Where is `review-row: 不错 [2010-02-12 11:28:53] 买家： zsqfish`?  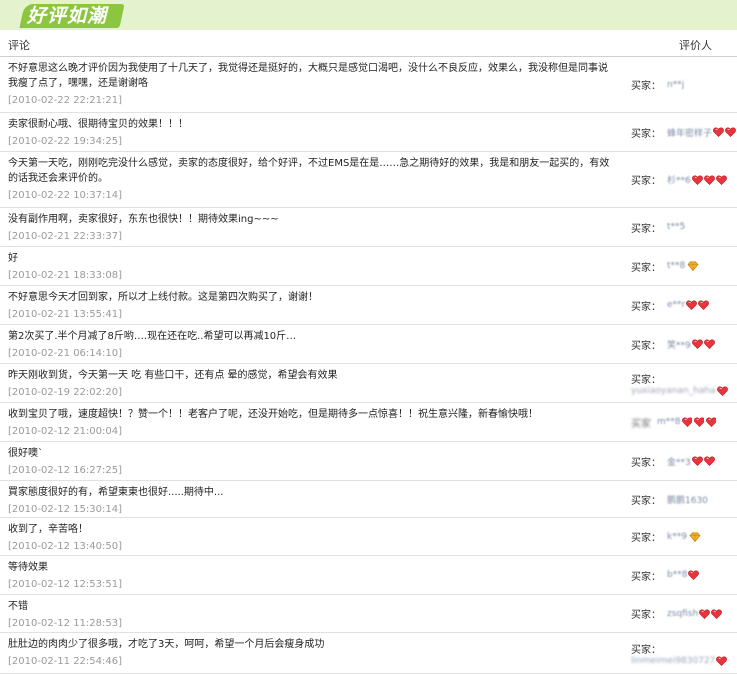 review-row: 不错 [2010-02-12 11:28:53] 买家： zsqfish is located at coordinates (368, 614).